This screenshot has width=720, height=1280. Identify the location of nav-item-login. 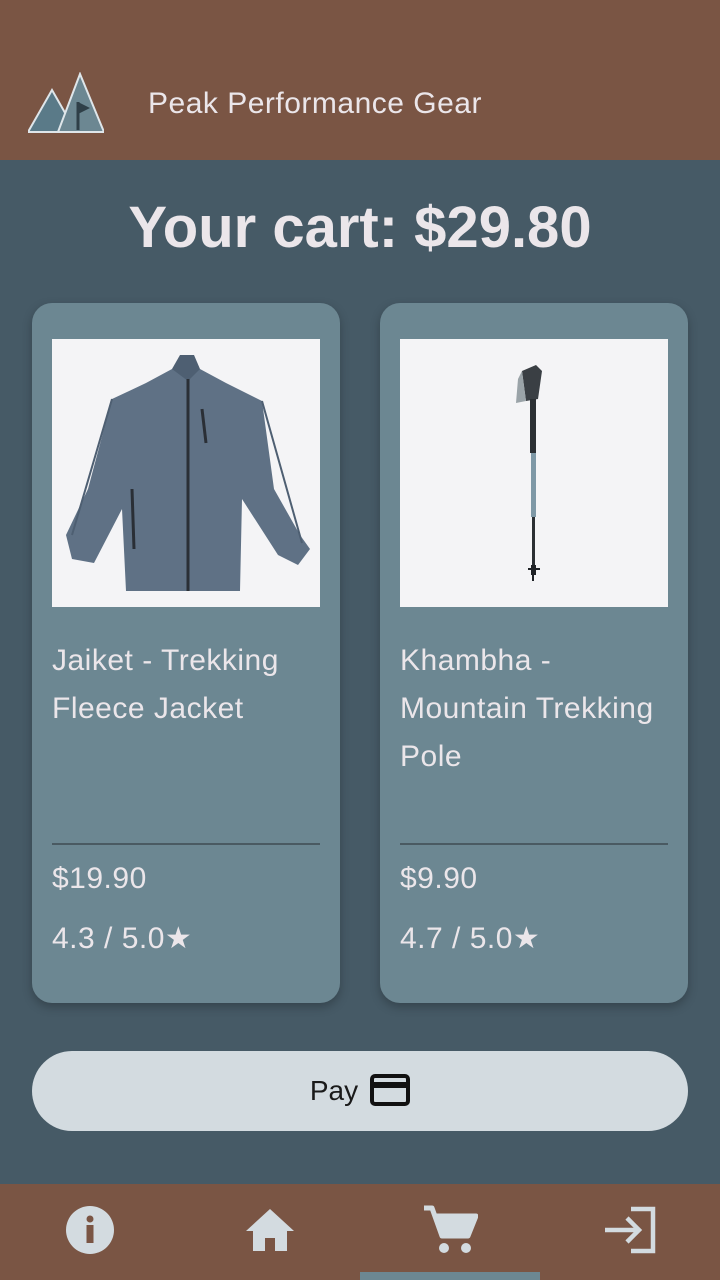
(630, 1232).